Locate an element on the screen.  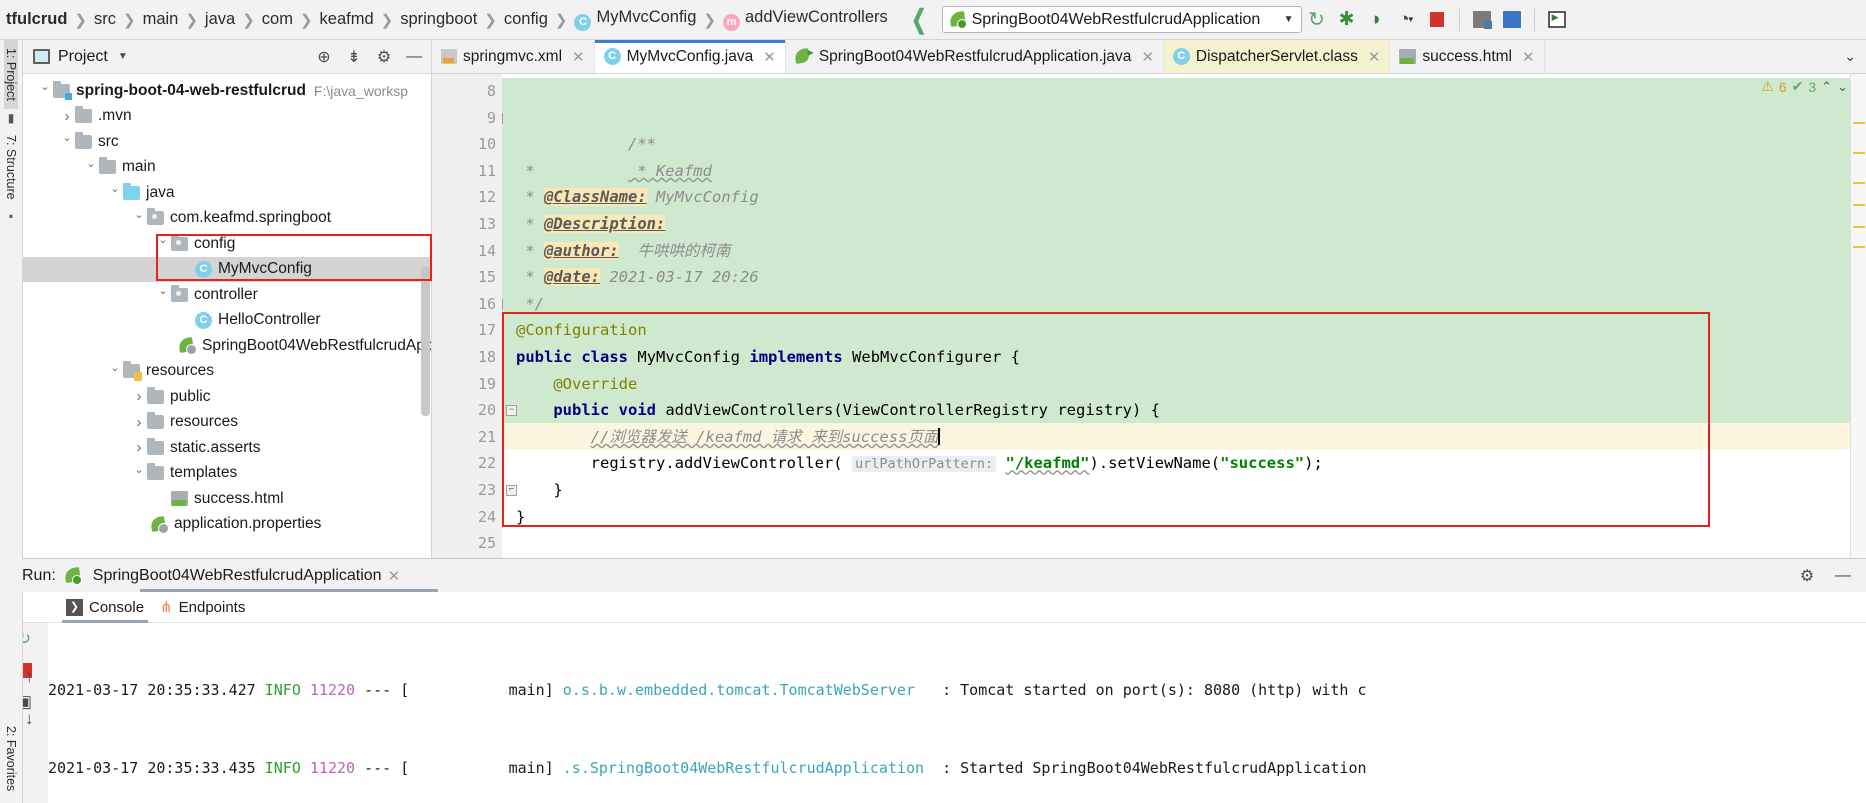
tree-row-mvn: .mvn is located at coordinates (227, 117).